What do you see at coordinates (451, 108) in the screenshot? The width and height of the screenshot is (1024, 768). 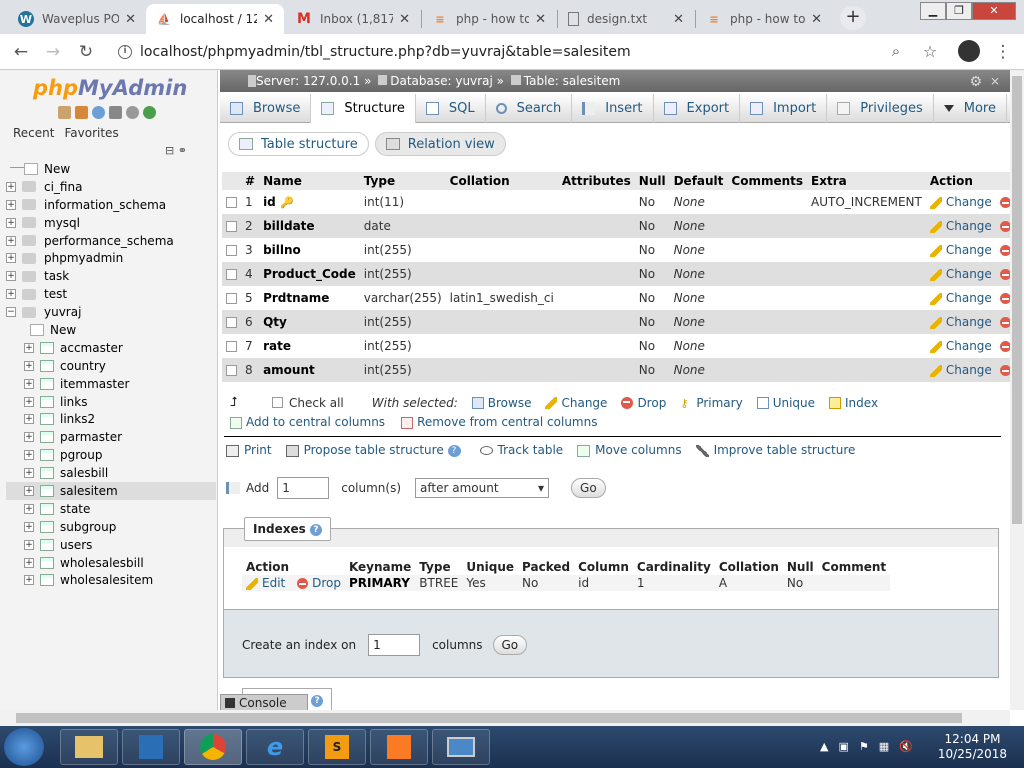 I see `tab-sql: SQL` at bounding box center [451, 108].